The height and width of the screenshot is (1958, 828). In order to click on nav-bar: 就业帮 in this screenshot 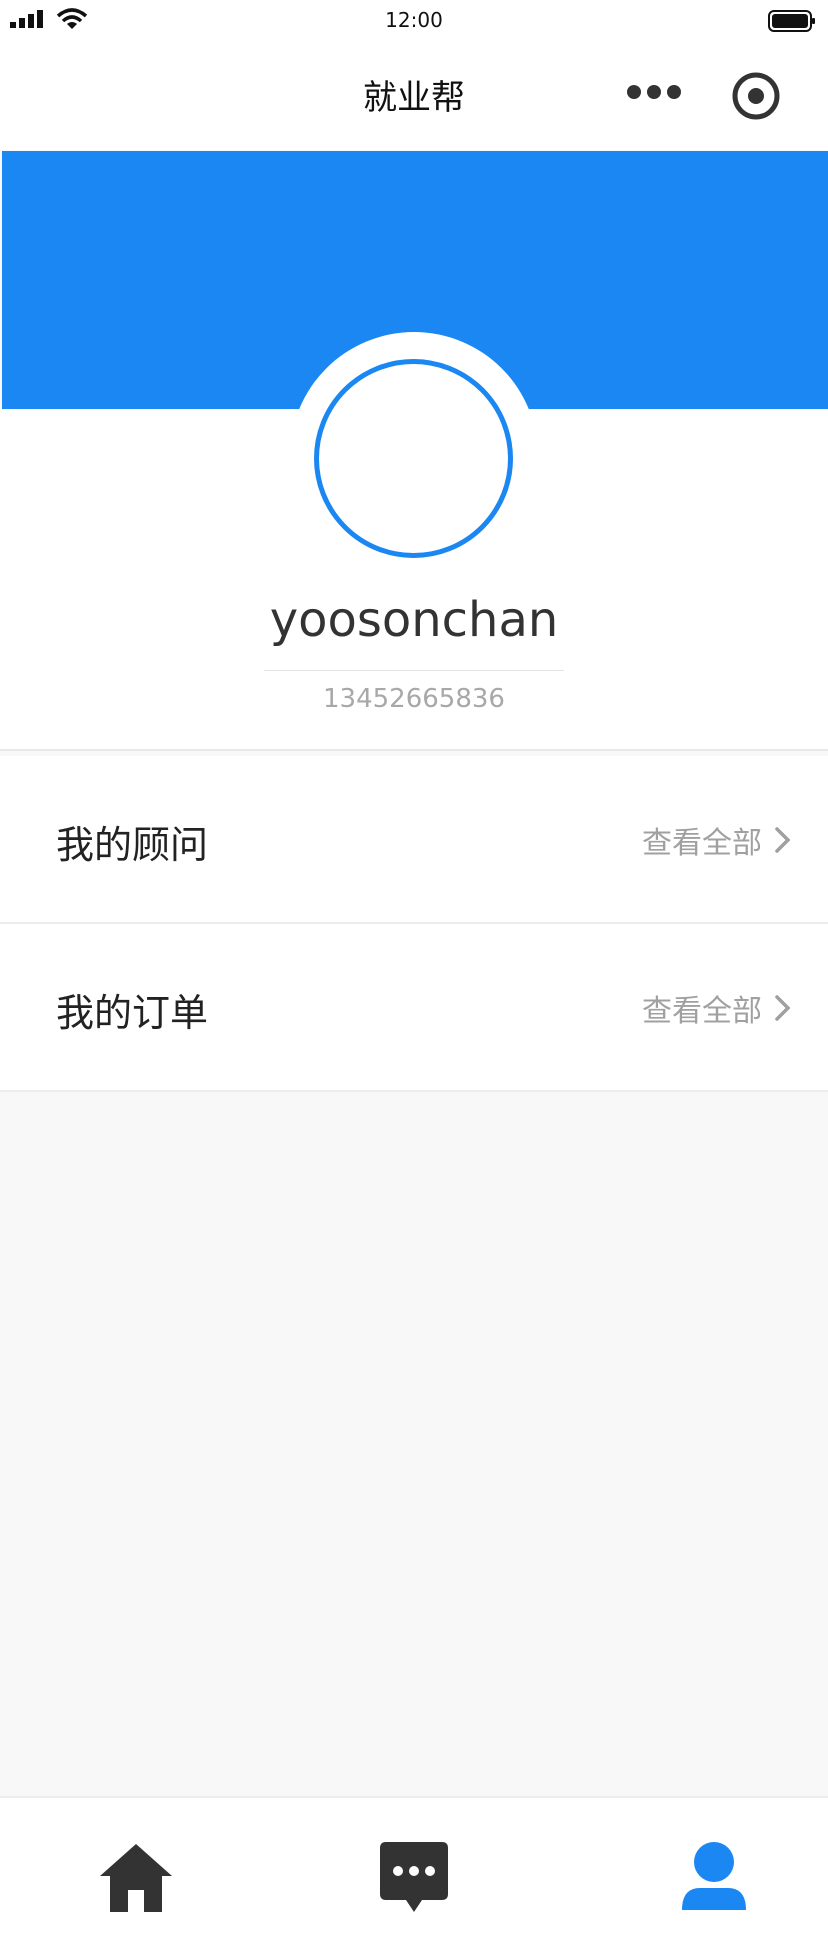, I will do `click(414, 95)`.